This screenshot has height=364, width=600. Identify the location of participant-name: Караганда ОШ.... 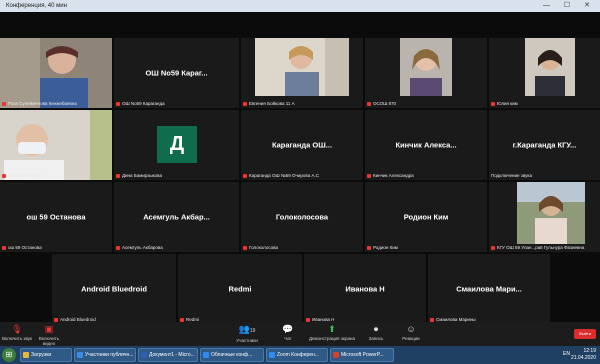
(302, 145).